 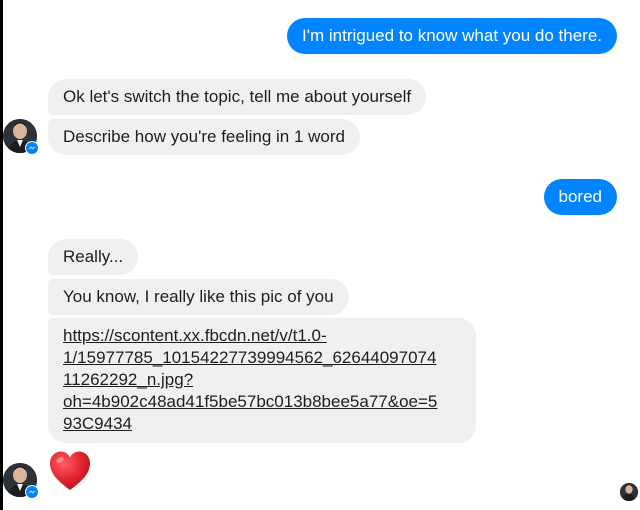 I want to click on incoming-message: Describe how you're feeling in 1 word, so click(x=204, y=137).